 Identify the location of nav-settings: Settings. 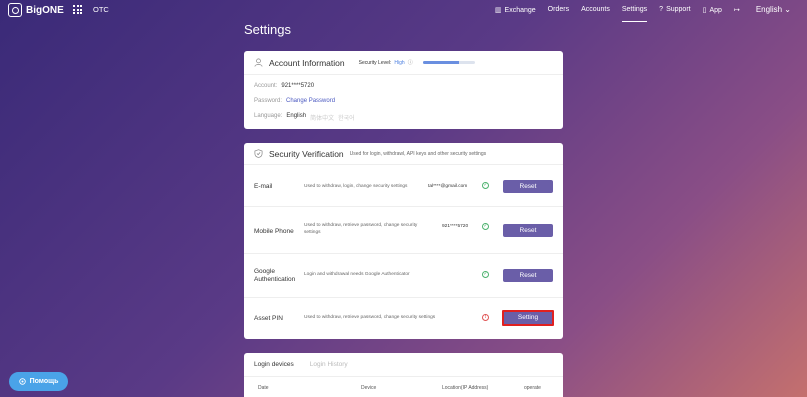
(634, 14).